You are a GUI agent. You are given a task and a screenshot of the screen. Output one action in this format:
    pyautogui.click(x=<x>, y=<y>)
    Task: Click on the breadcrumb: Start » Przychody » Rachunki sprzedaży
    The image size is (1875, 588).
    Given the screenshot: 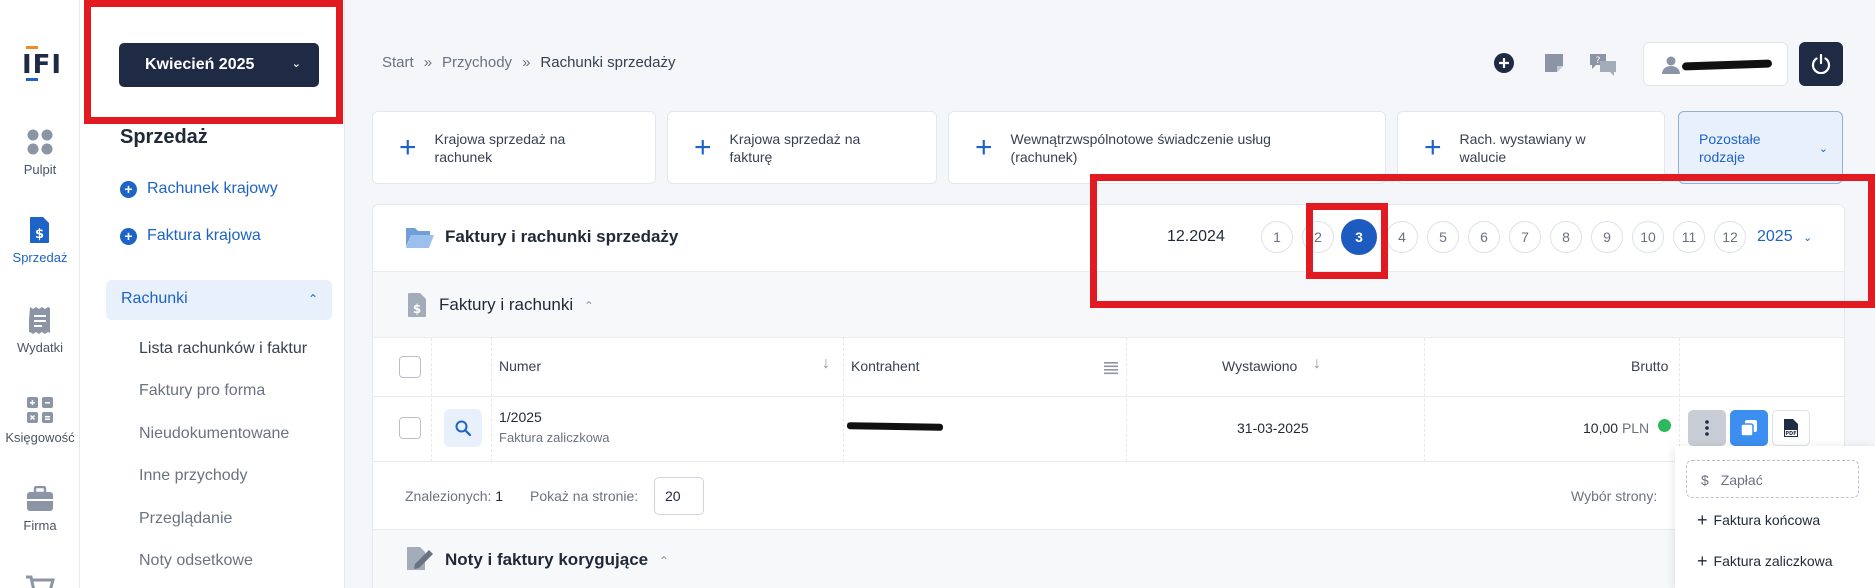 What is the action you would take?
    pyautogui.click(x=528, y=62)
    